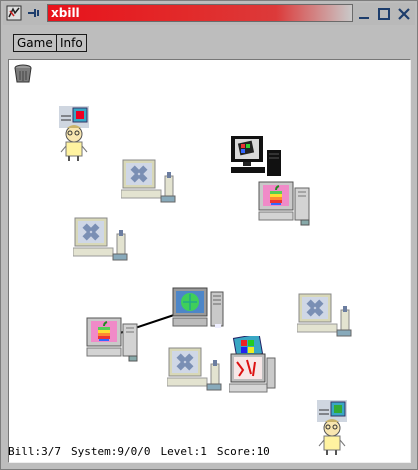  What do you see at coordinates (364, 14) in the screenshot?
I see `minimize-button` at bounding box center [364, 14].